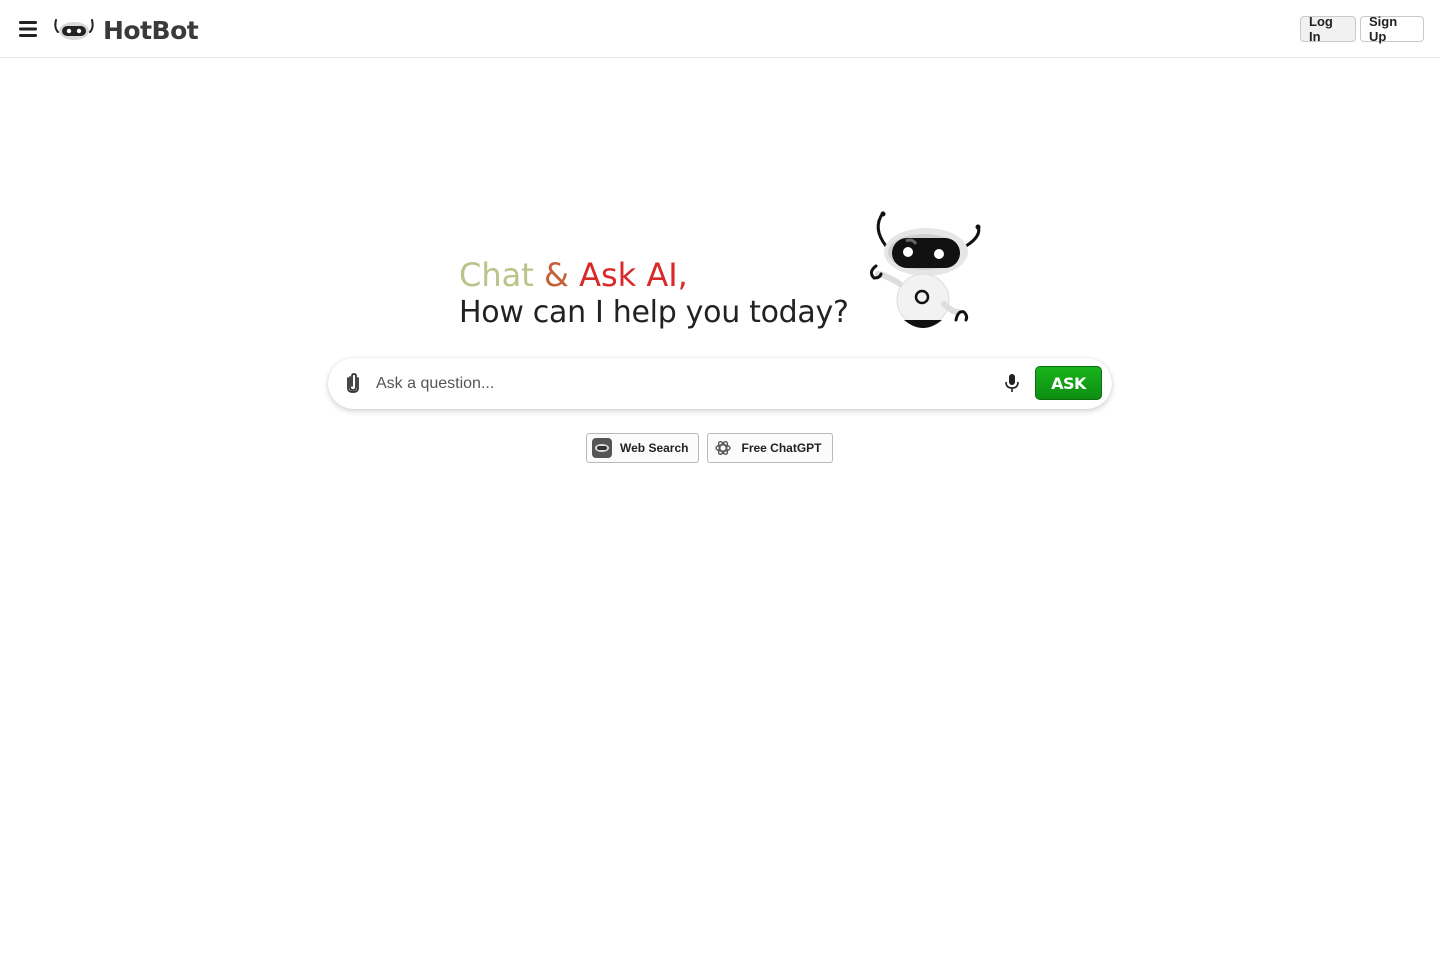 Image resolution: width=1440 pixels, height=960 pixels. Describe the element at coordinates (654, 312) in the screenshot. I see `hero-subtitle: How can I help you today?` at that location.